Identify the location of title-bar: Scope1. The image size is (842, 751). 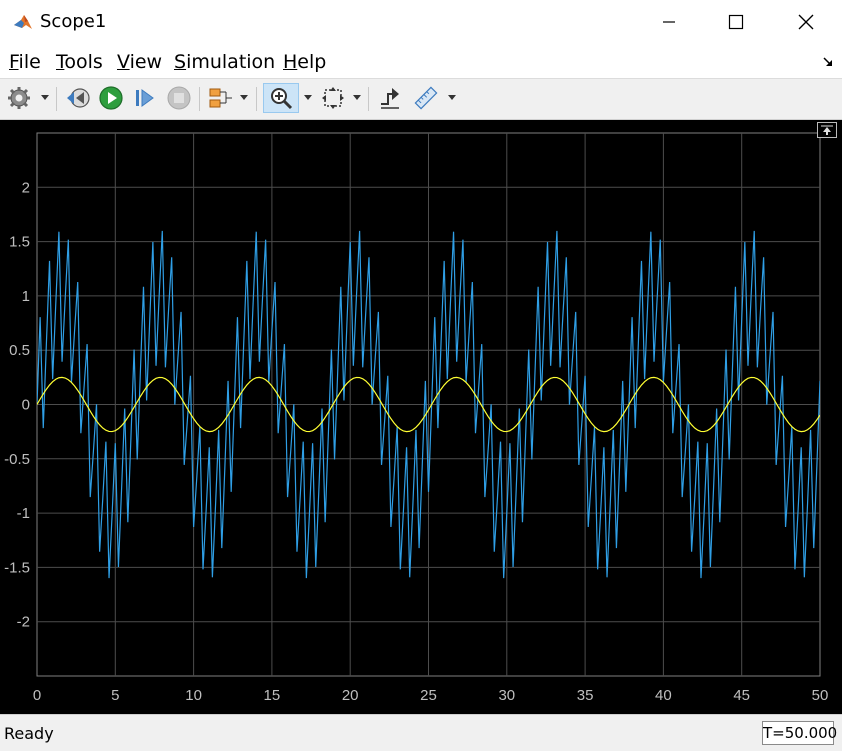
(421, 22).